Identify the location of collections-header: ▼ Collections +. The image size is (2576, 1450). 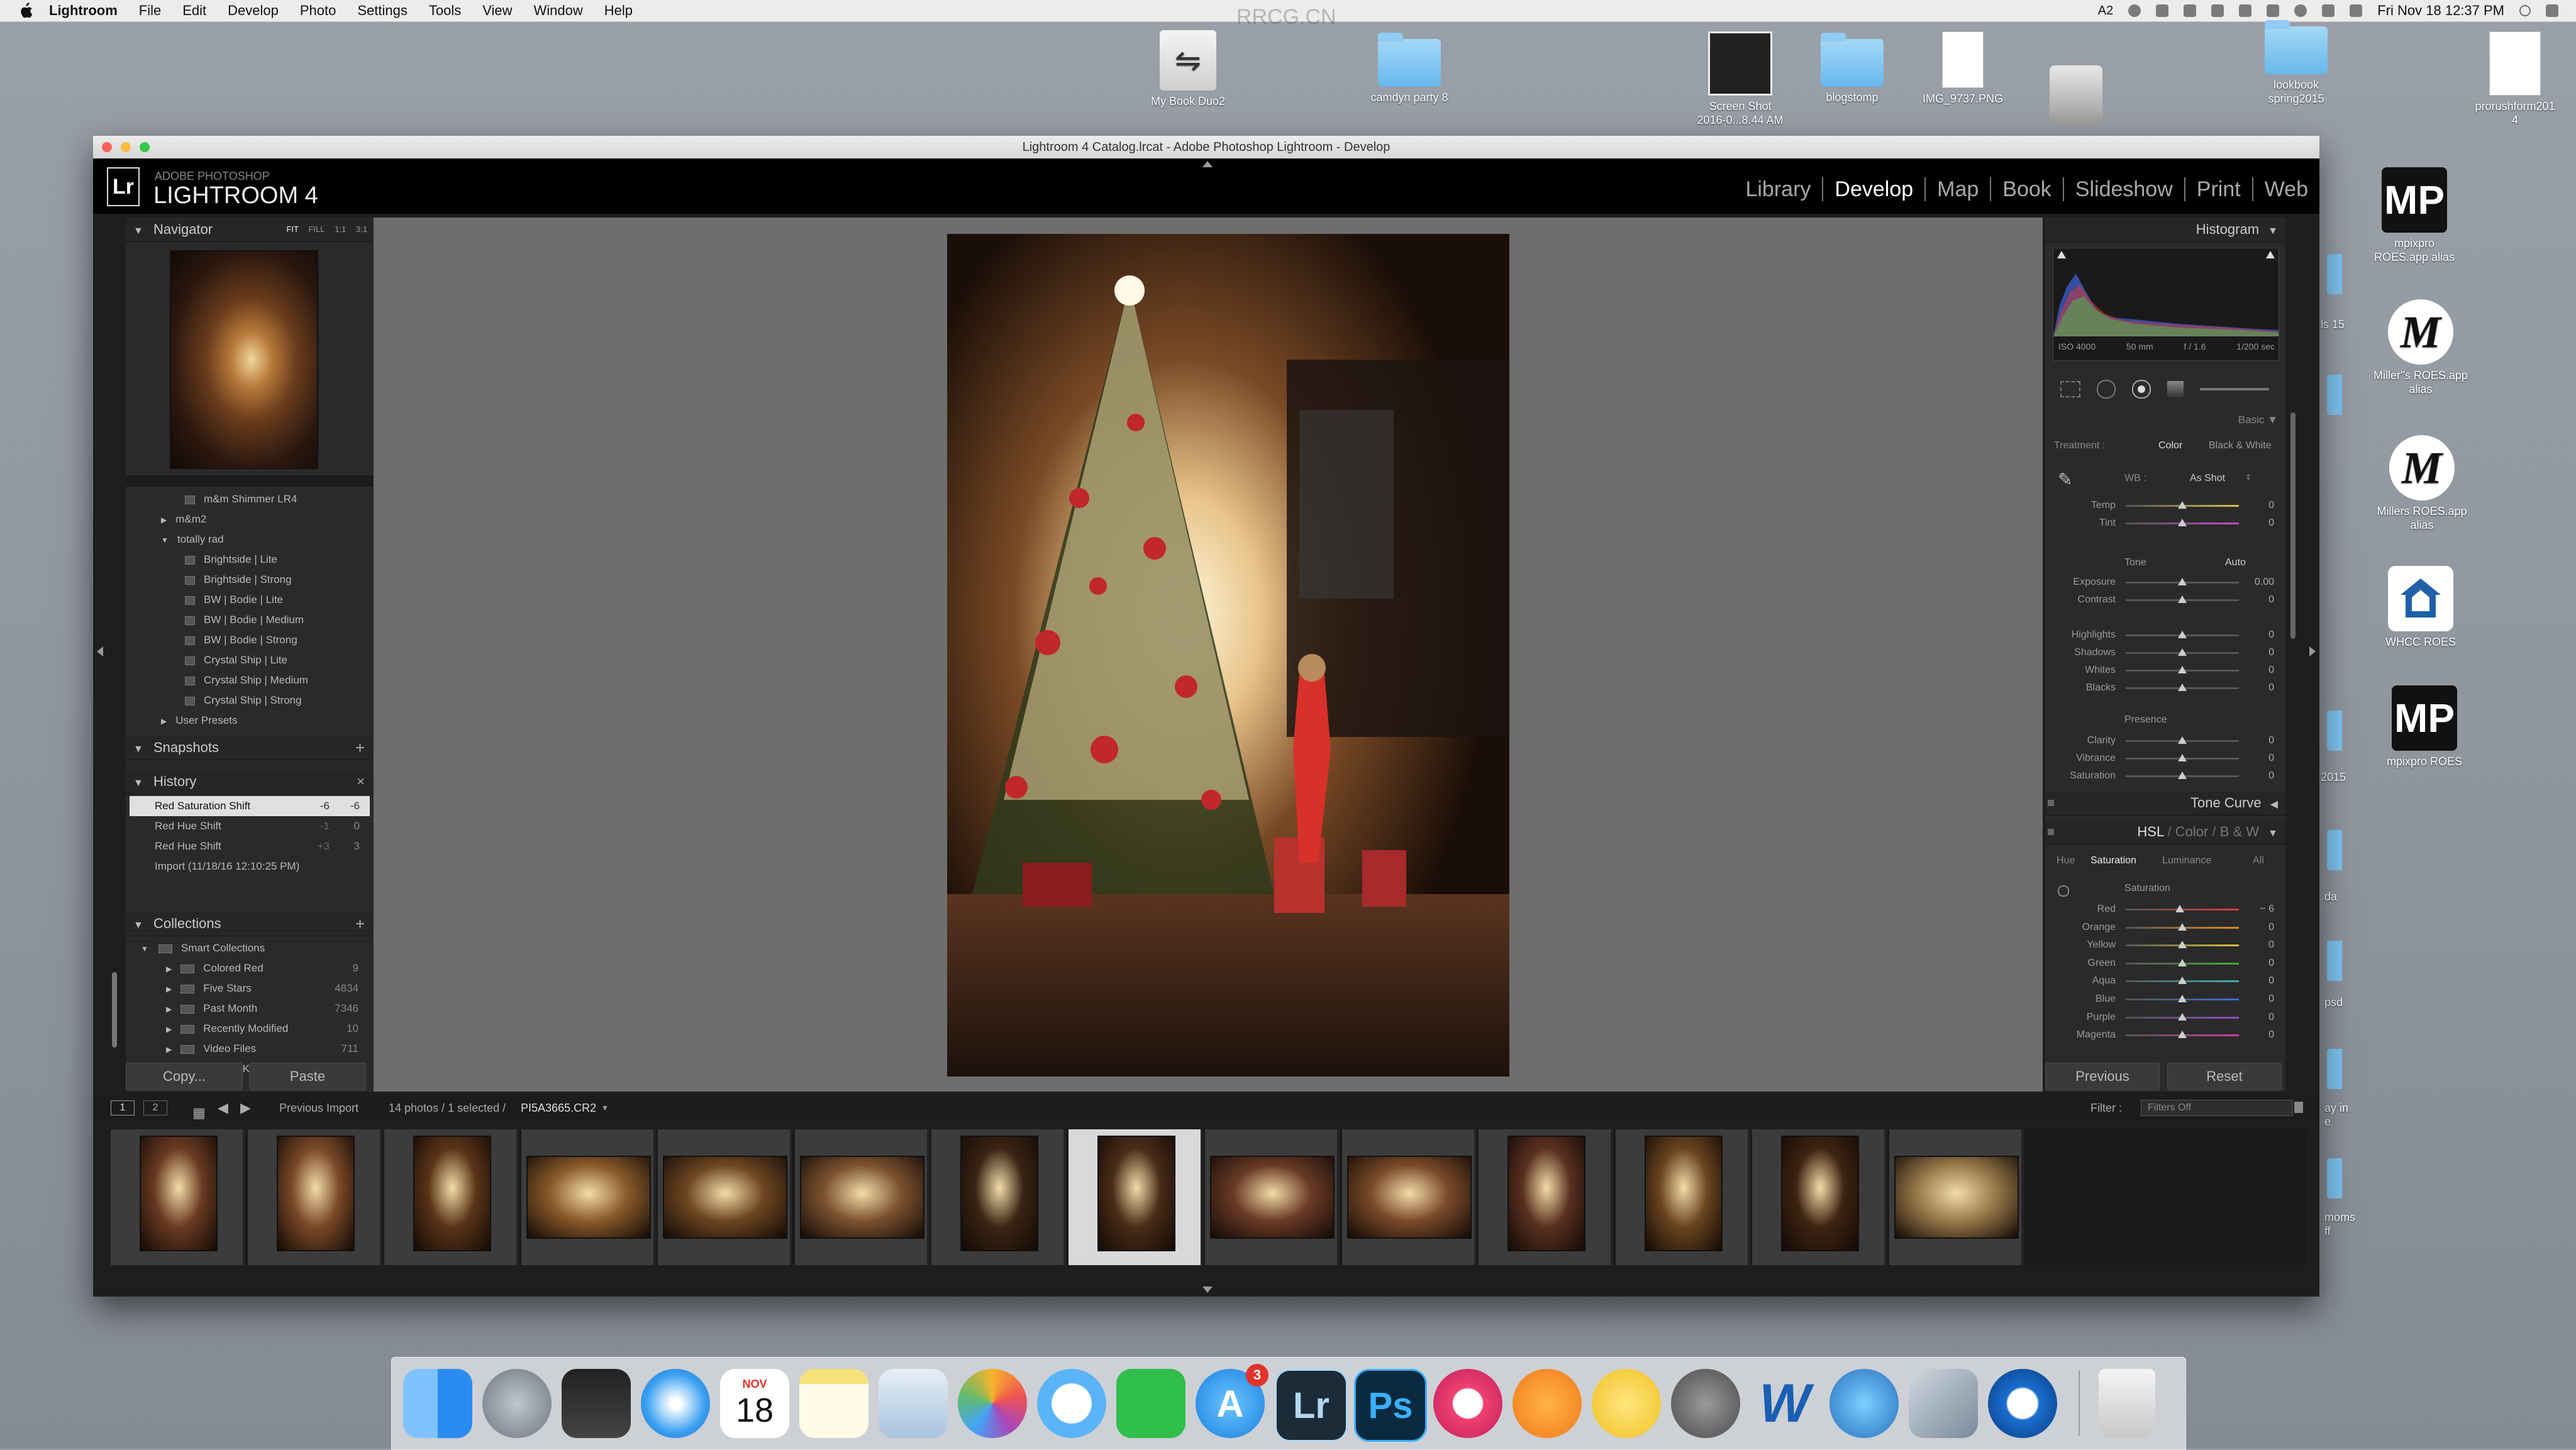
(250, 924).